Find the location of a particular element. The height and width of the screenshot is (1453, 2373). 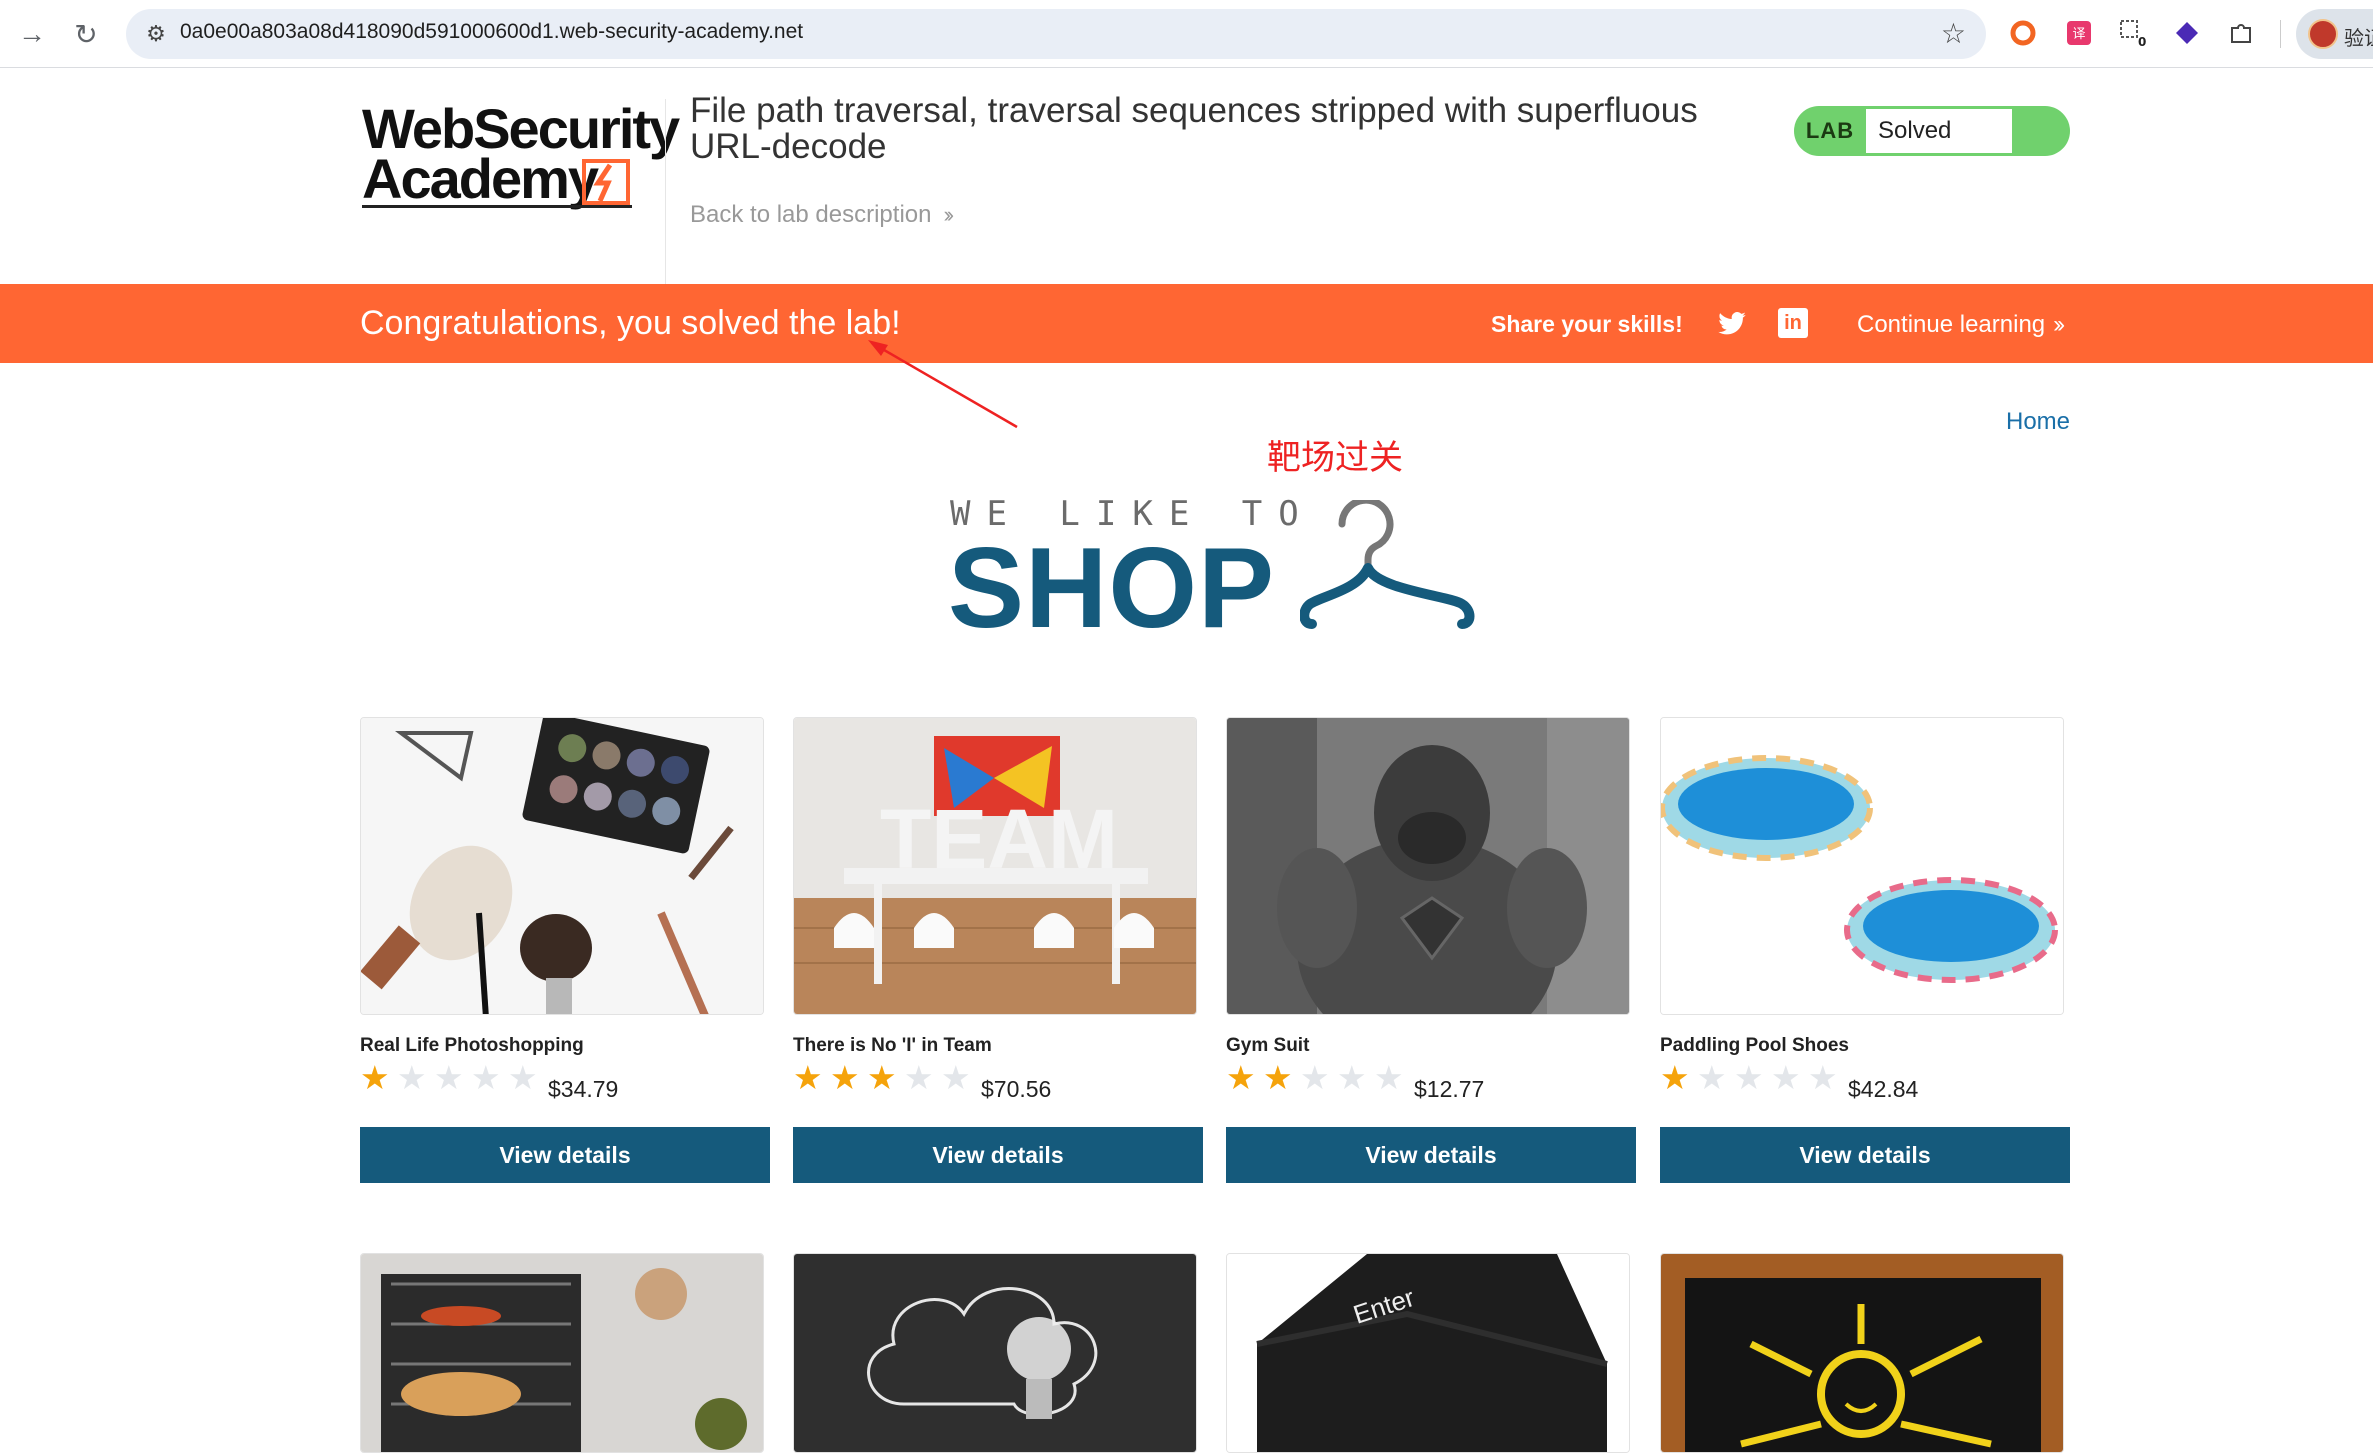

product-image: Enter is located at coordinates (1428, 1353).